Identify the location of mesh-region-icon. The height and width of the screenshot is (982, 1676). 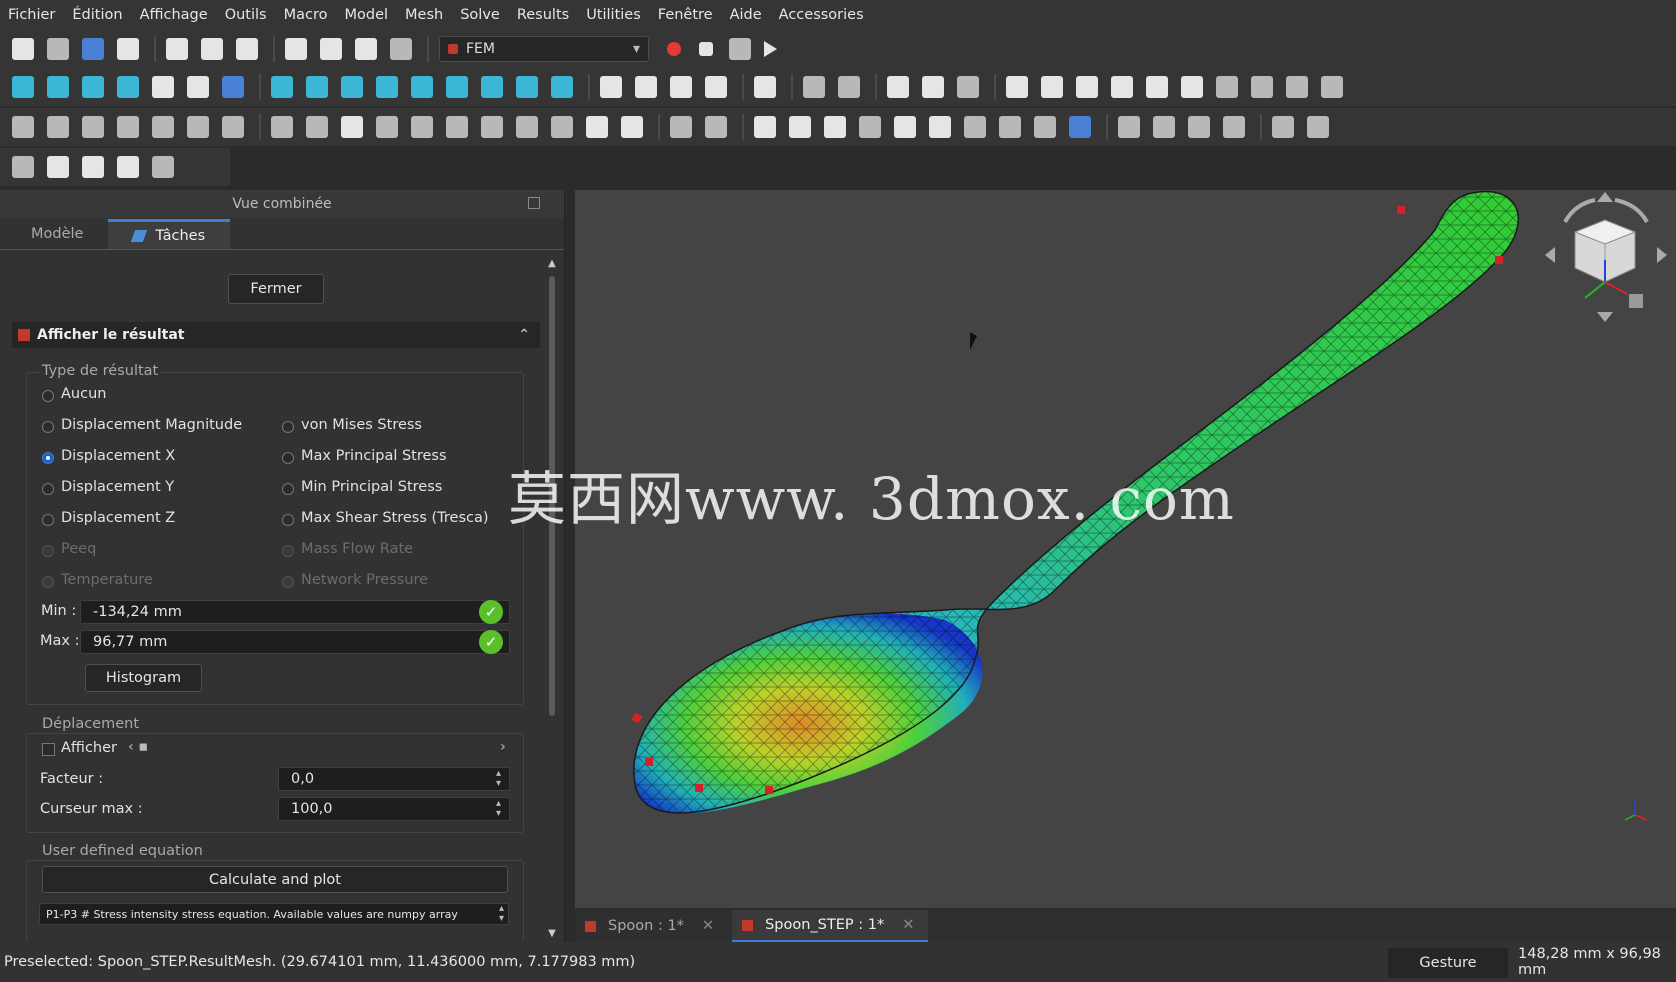
(1164, 127).